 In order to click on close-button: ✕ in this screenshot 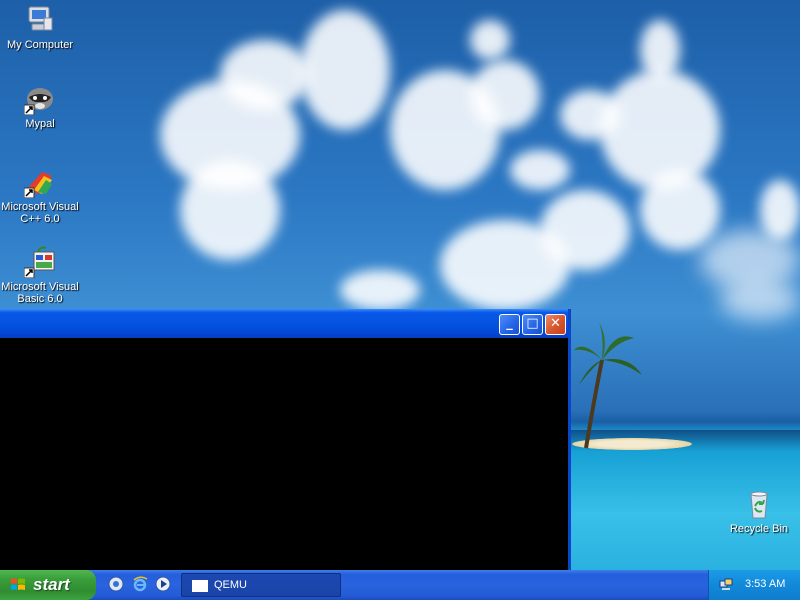, I will do `click(555, 324)`.